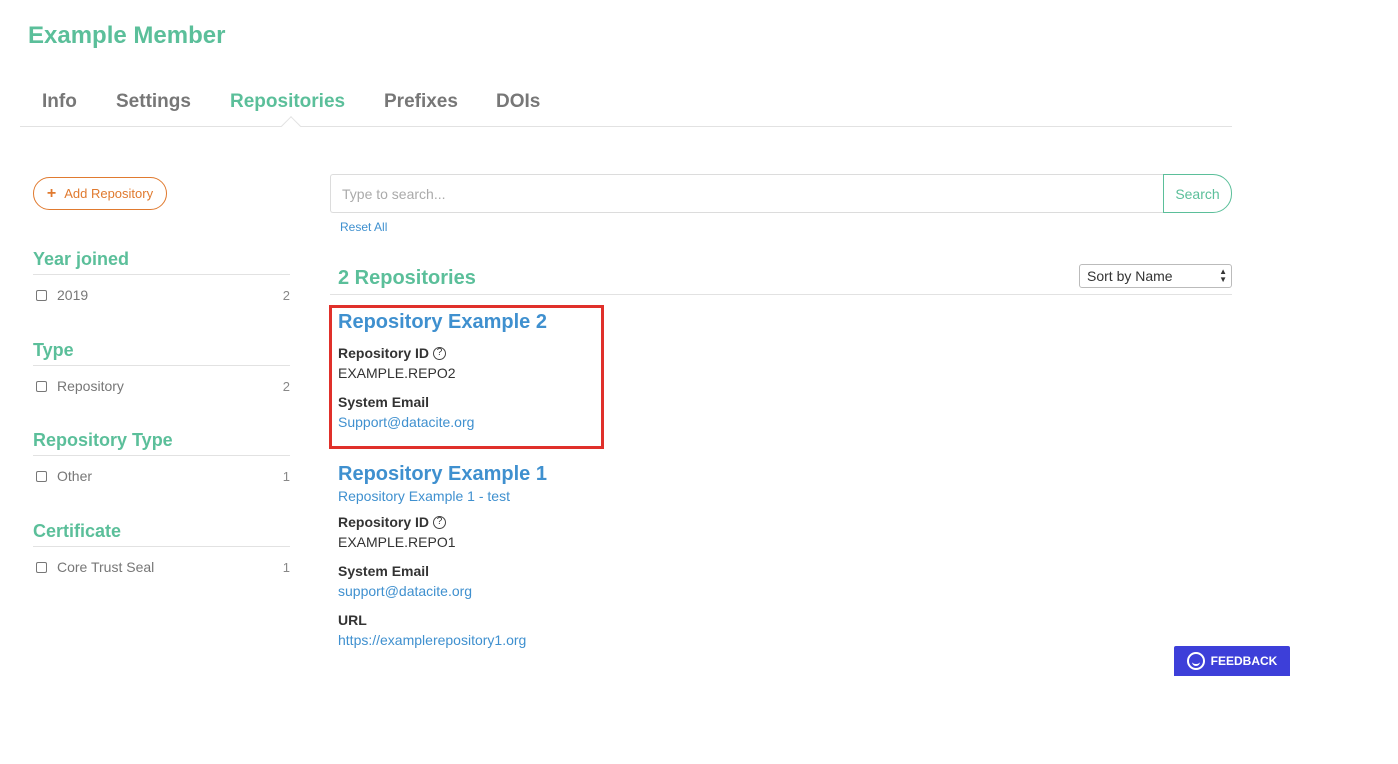  What do you see at coordinates (161, 443) in the screenshot?
I see `facet-title: Repository Type` at bounding box center [161, 443].